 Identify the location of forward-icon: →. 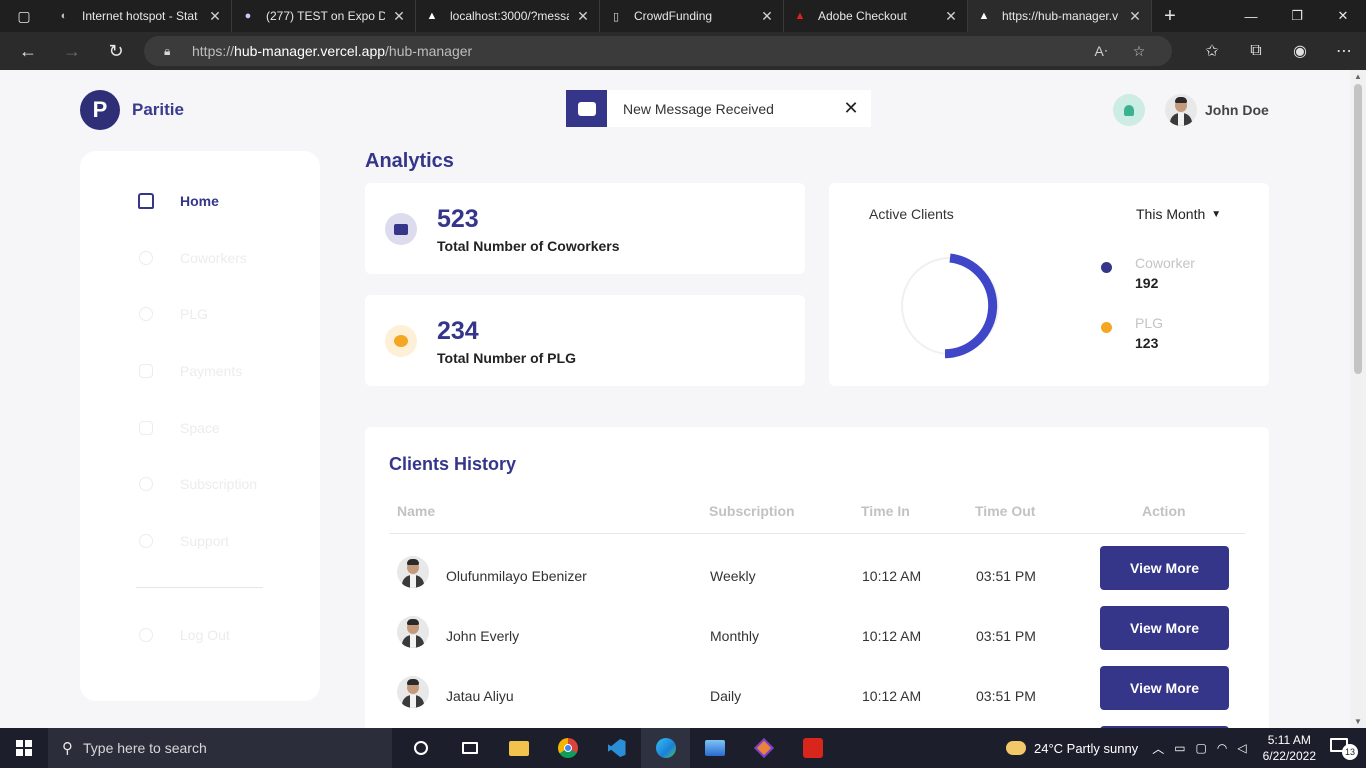
(72, 51).